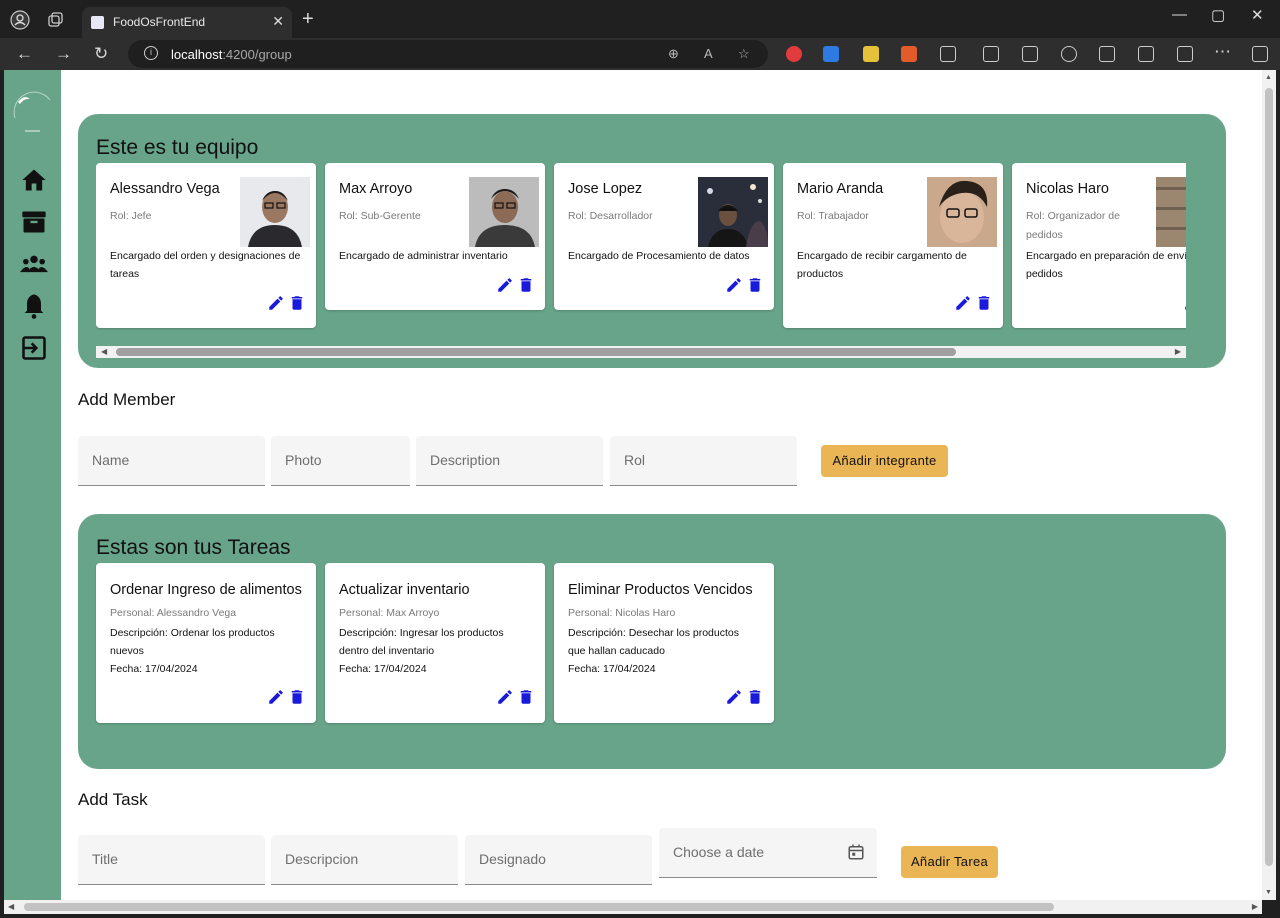 The image size is (1280, 918). Describe the element at coordinates (831, 54) in the screenshot. I see `extension-blue-icon` at that location.